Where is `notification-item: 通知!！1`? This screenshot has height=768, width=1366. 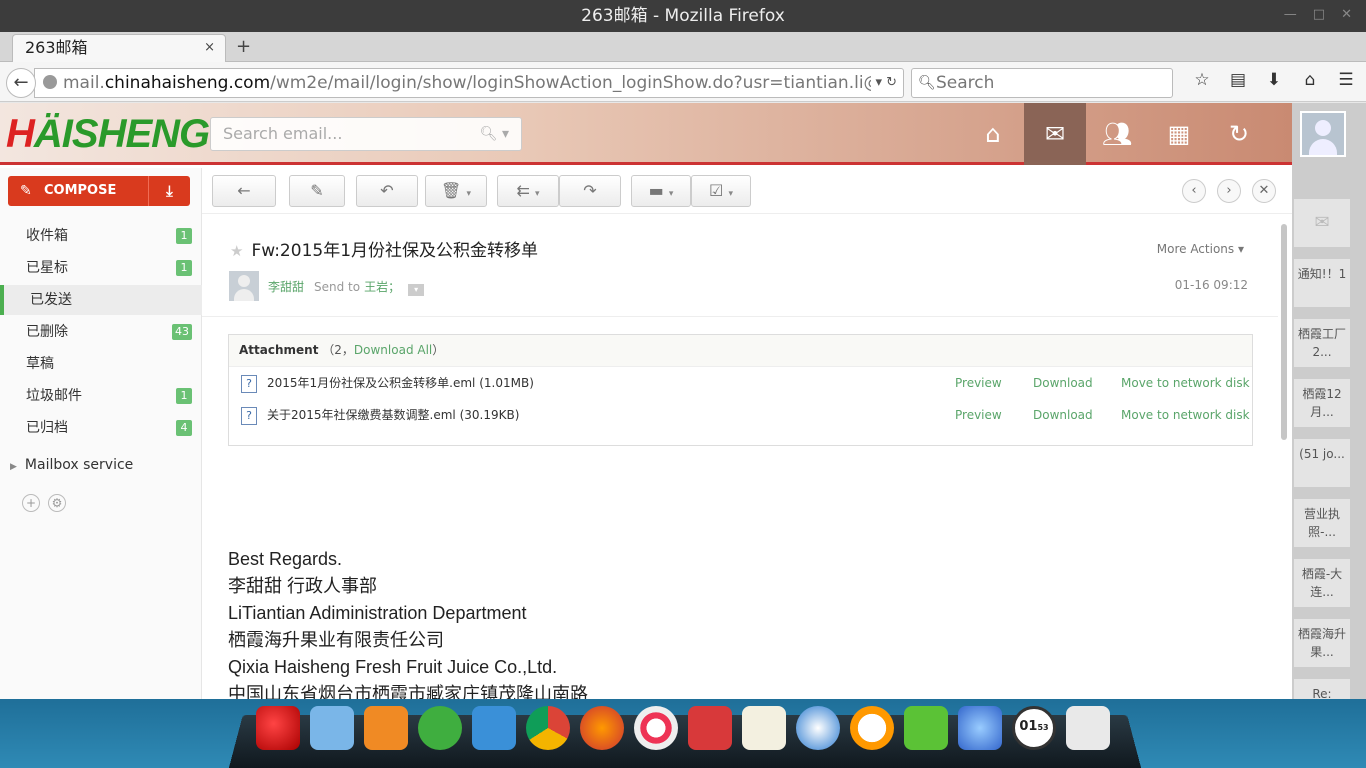
notification-item: 通知!！1 is located at coordinates (1322, 283).